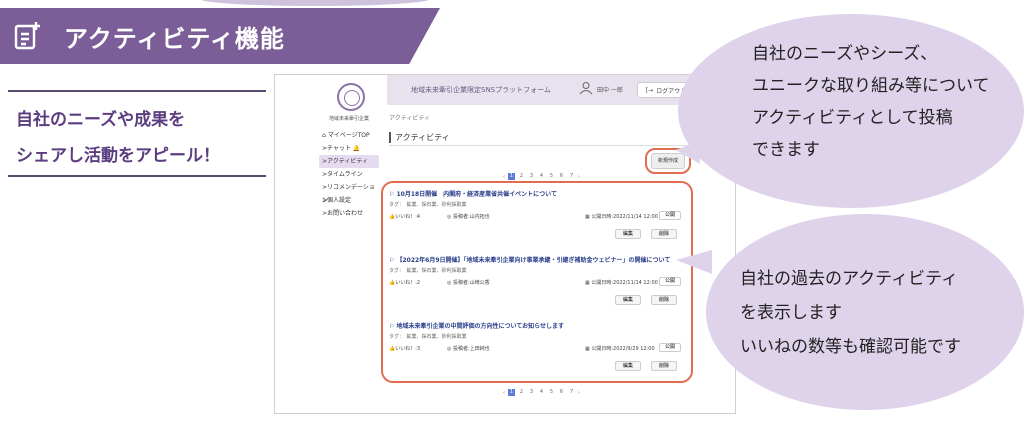 The height and width of the screenshot is (421, 1024). Describe the element at coordinates (101, 120) in the screenshot. I see `caption-line: 自社のニーズや成果を` at that location.